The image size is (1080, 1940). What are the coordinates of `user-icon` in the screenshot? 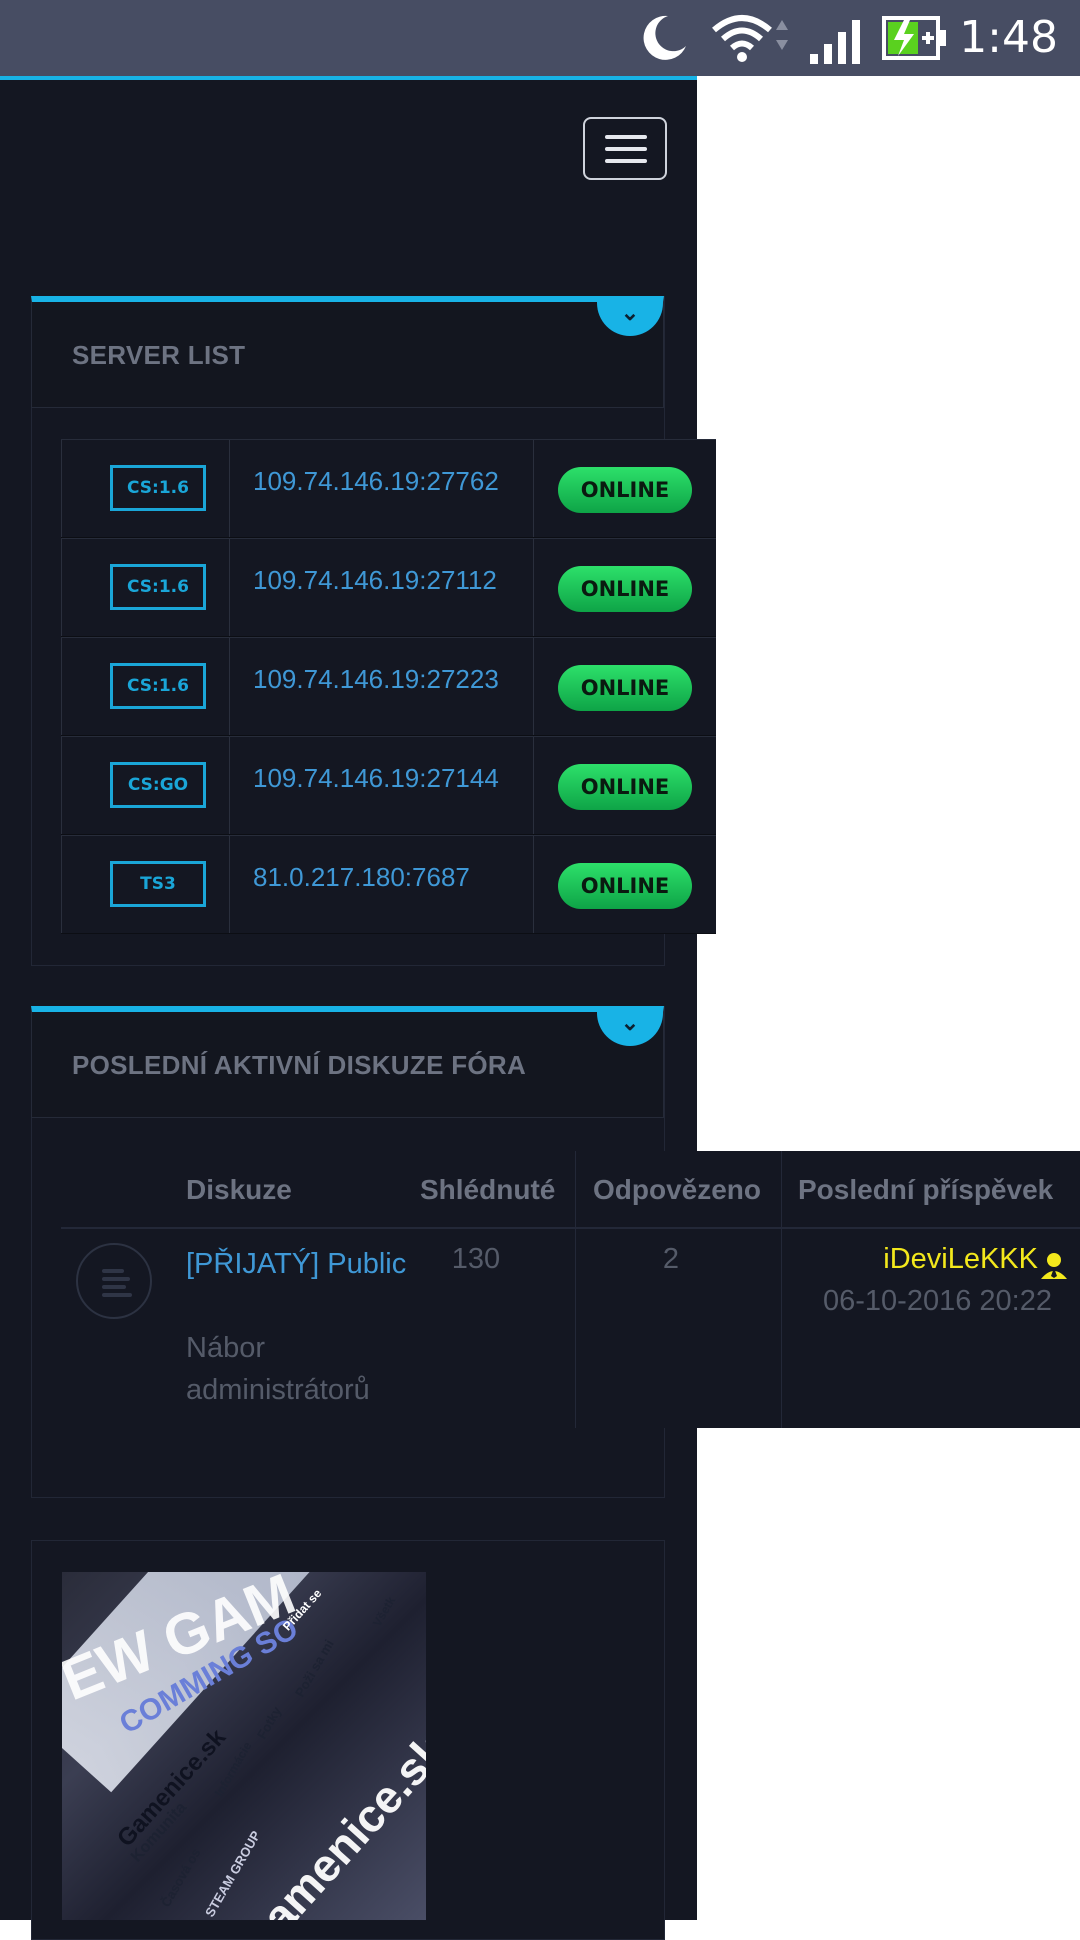 It's located at (1054, 1266).